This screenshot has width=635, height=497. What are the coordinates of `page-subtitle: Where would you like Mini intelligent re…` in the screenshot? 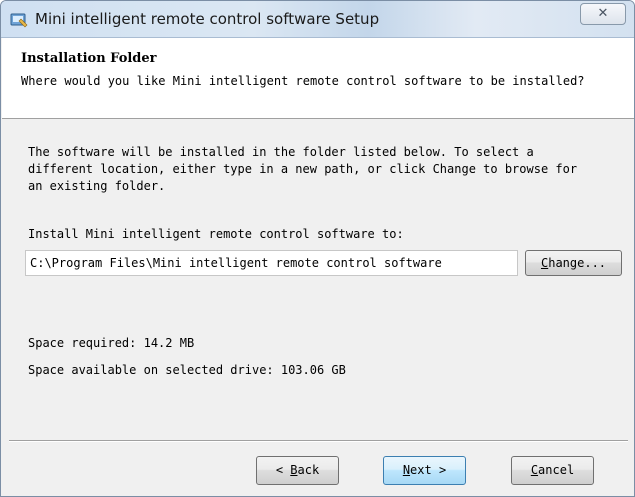 It's located at (303, 81).